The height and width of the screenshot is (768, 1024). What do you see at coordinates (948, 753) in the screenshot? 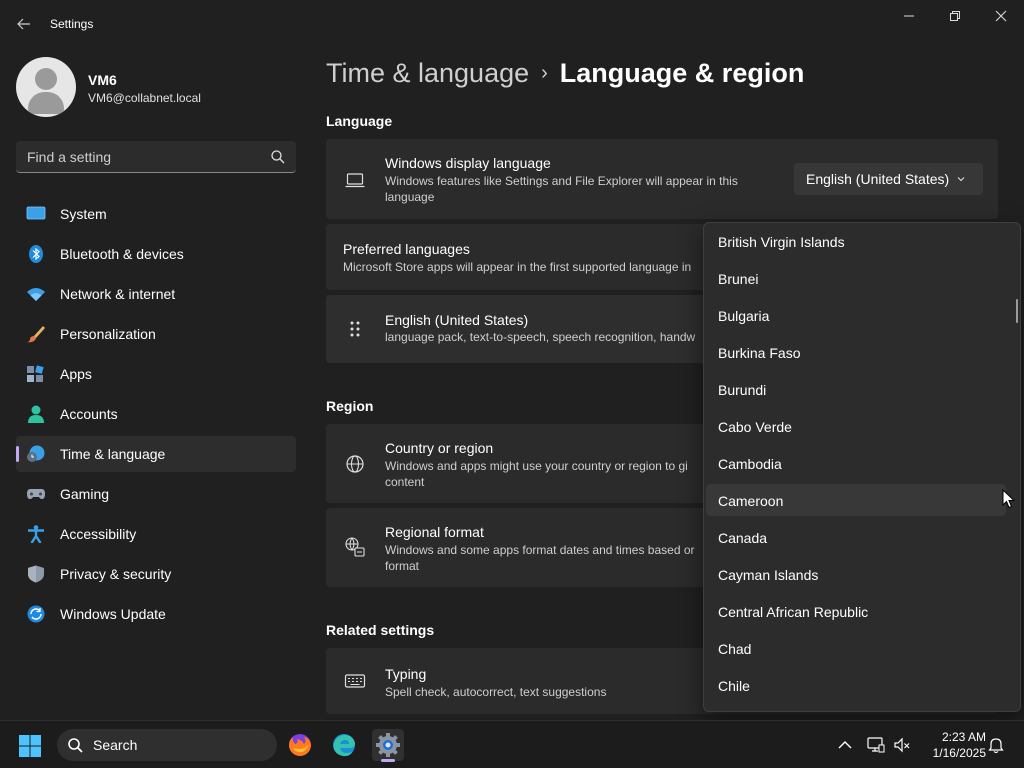
I see `tray-date: 1/16/2025` at bounding box center [948, 753].